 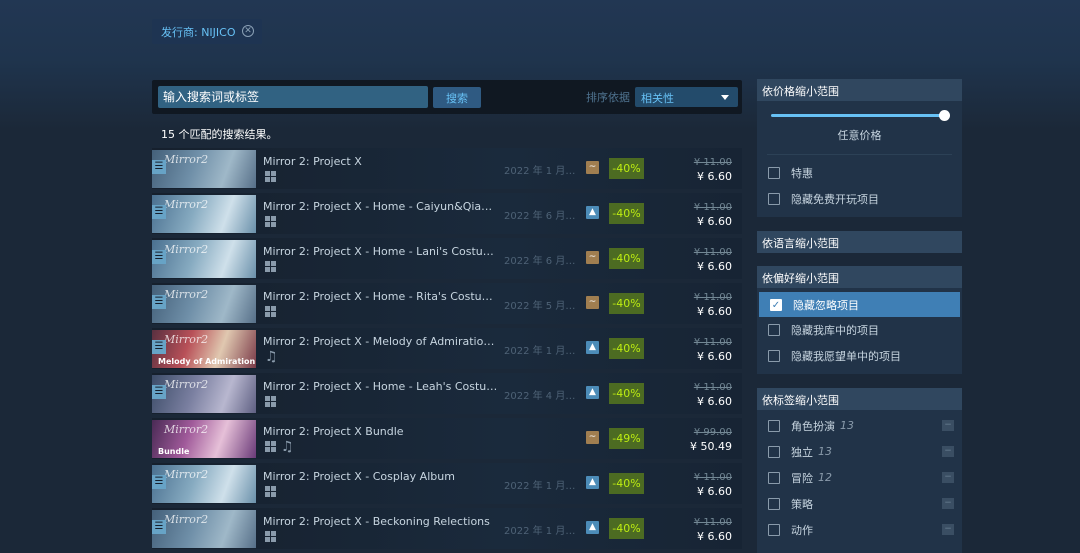 I want to click on tag-option: 角色扮演 13 −, so click(x=859, y=425).